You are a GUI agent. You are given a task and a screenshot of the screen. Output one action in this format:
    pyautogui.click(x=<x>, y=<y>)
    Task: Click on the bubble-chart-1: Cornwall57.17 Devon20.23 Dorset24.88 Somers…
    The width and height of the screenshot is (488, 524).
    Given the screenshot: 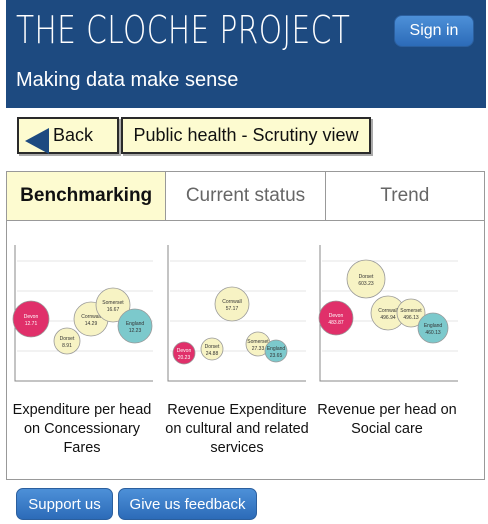 What is the action you would take?
    pyautogui.click(x=236, y=313)
    